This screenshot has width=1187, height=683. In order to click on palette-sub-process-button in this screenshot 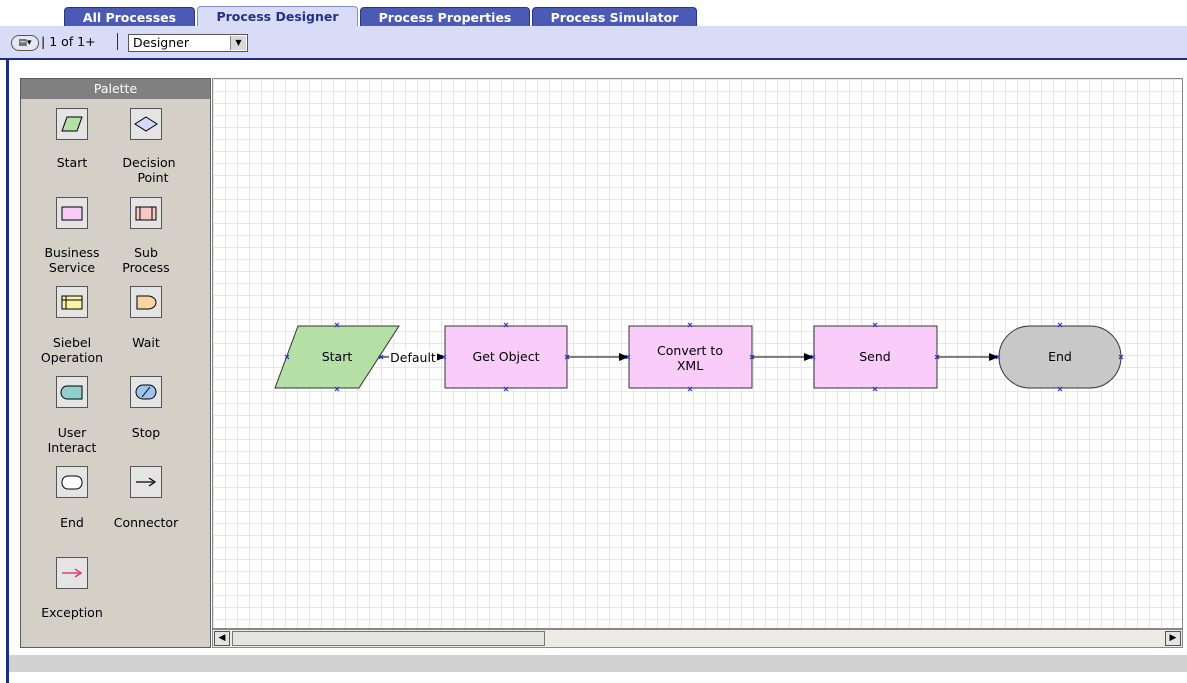, I will do `click(146, 213)`.